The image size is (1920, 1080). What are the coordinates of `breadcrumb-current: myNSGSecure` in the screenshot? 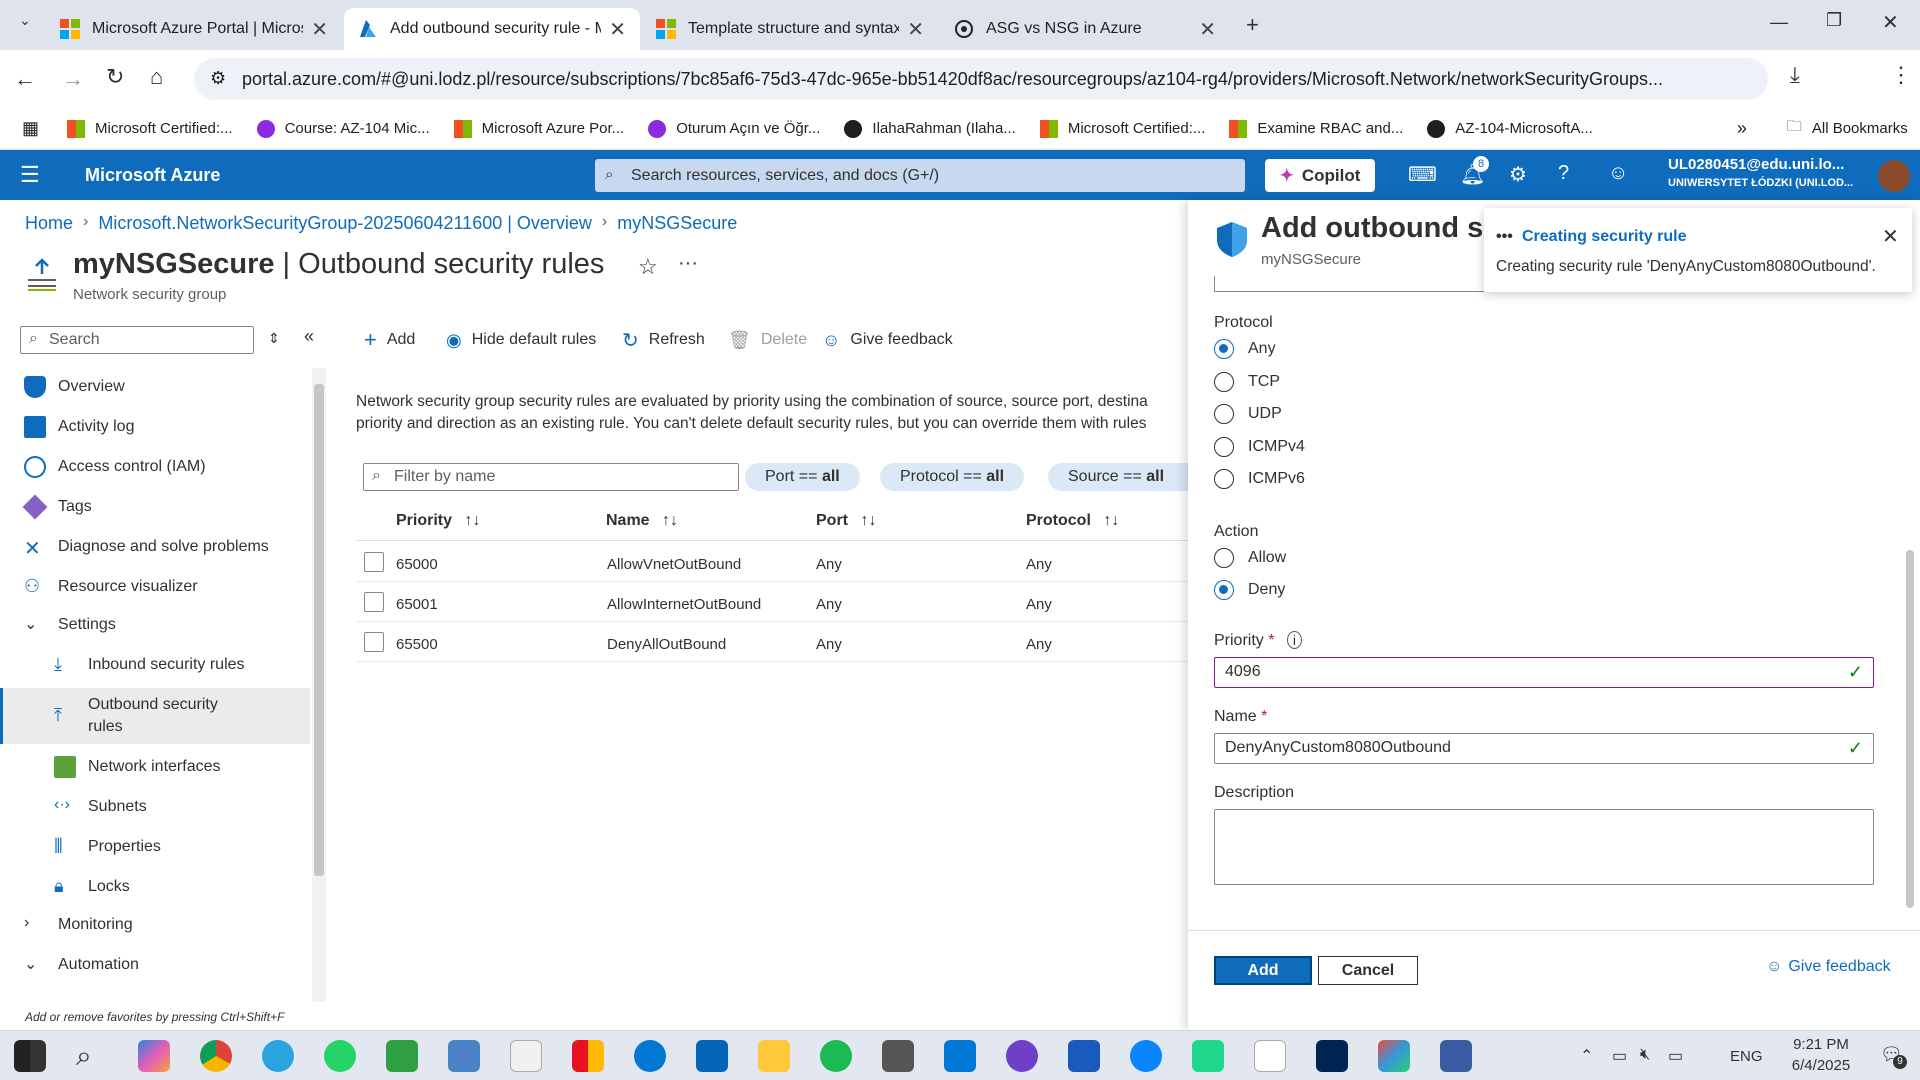 It's located at (677, 223).